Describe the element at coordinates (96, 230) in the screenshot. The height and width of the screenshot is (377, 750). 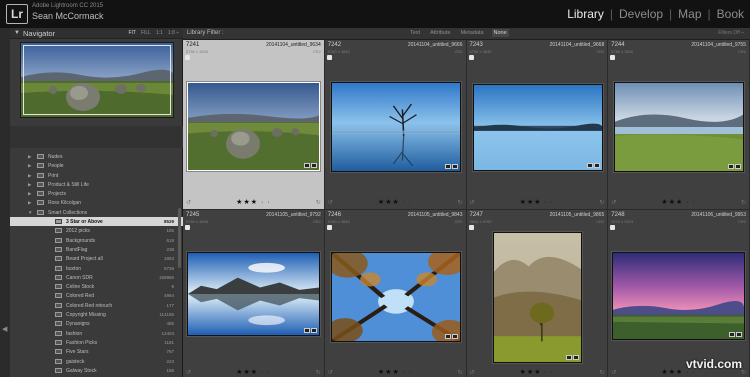
I see `collection-item: 2012 picks 165` at that location.